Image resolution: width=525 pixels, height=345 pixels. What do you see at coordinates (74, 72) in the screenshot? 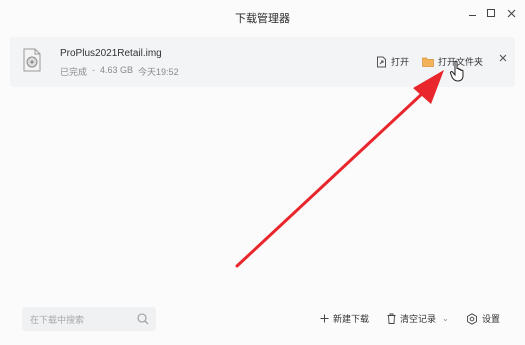
I see `download-status: 已完成` at bounding box center [74, 72].